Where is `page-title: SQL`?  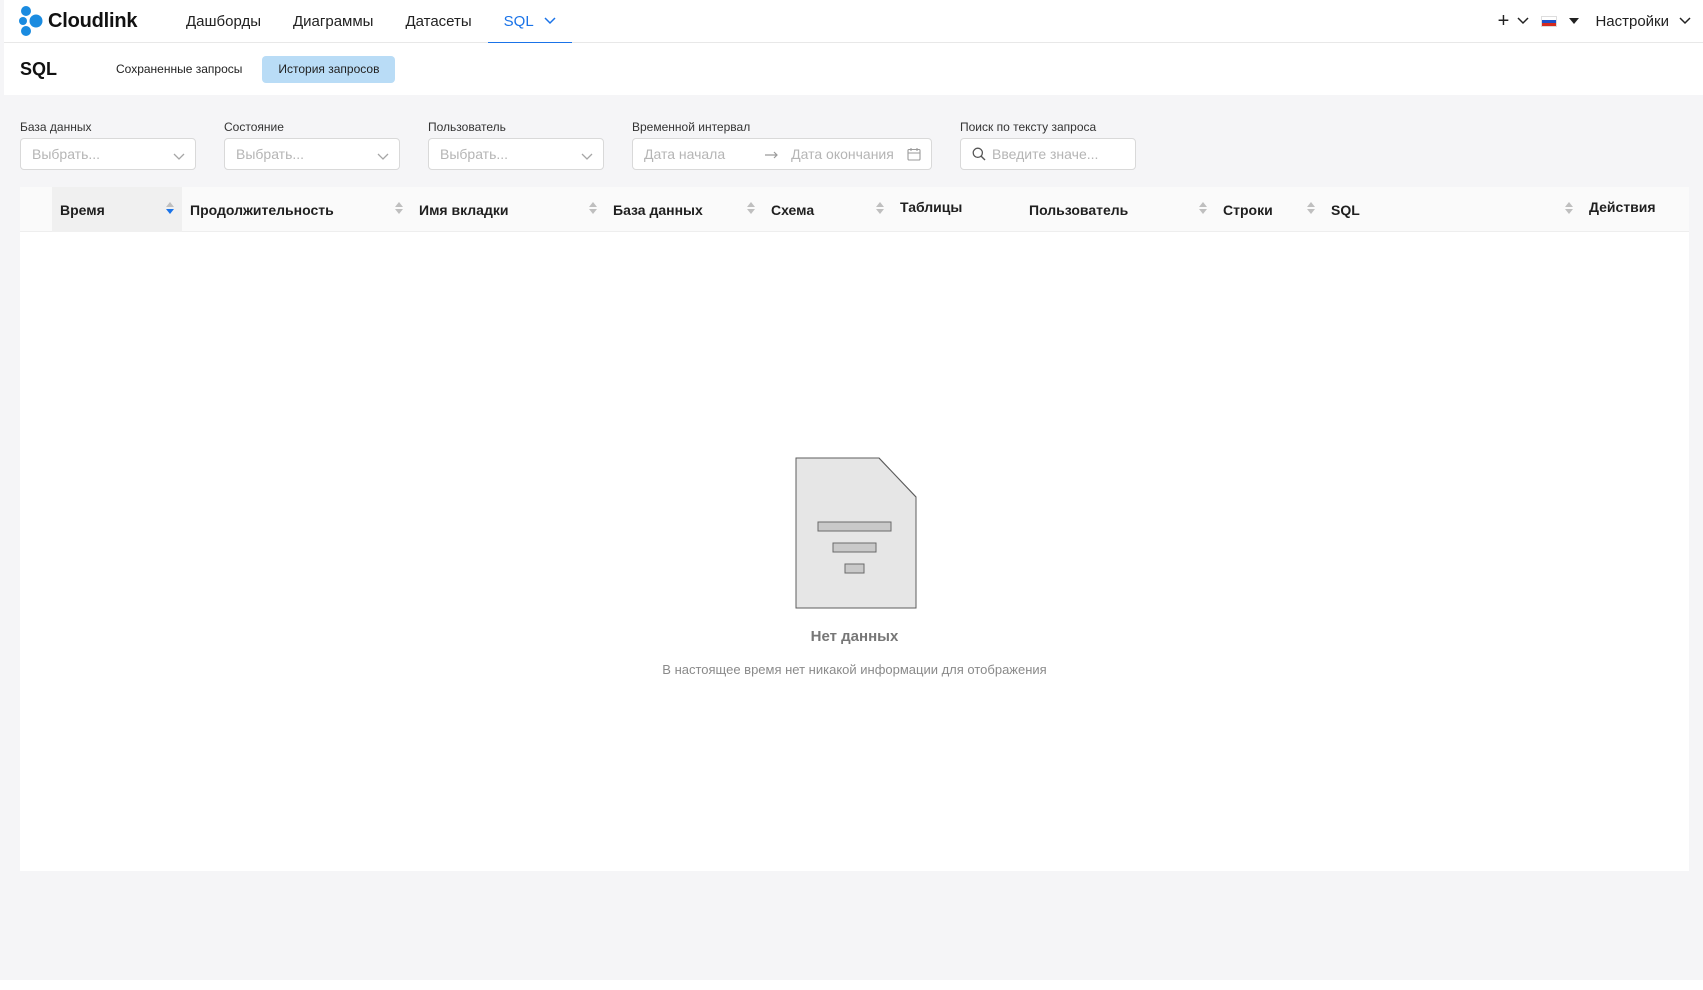 page-title: SQL is located at coordinates (39, 68).